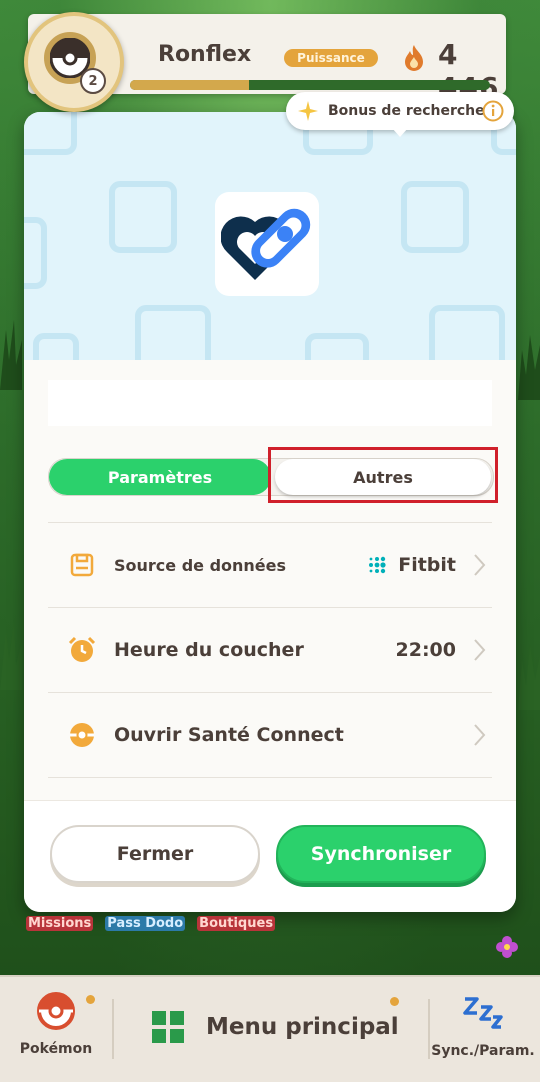 The height and width of the screenshot is (1082, 540). Describe the element at coordinates (82, 735) in the screenshot. I see `health-connect-open-icon` at that location.